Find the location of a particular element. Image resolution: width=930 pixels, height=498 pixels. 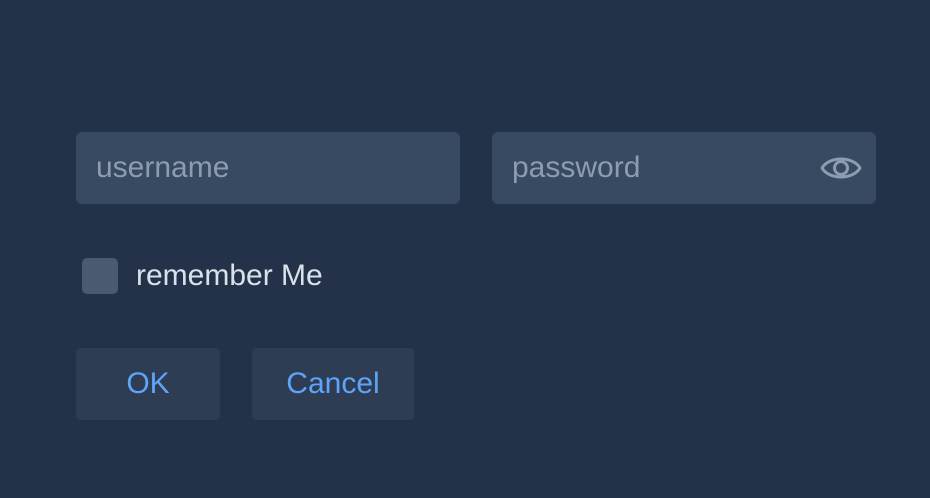

remember-me-toggle: remember Me is located at coordinates (202, 276).